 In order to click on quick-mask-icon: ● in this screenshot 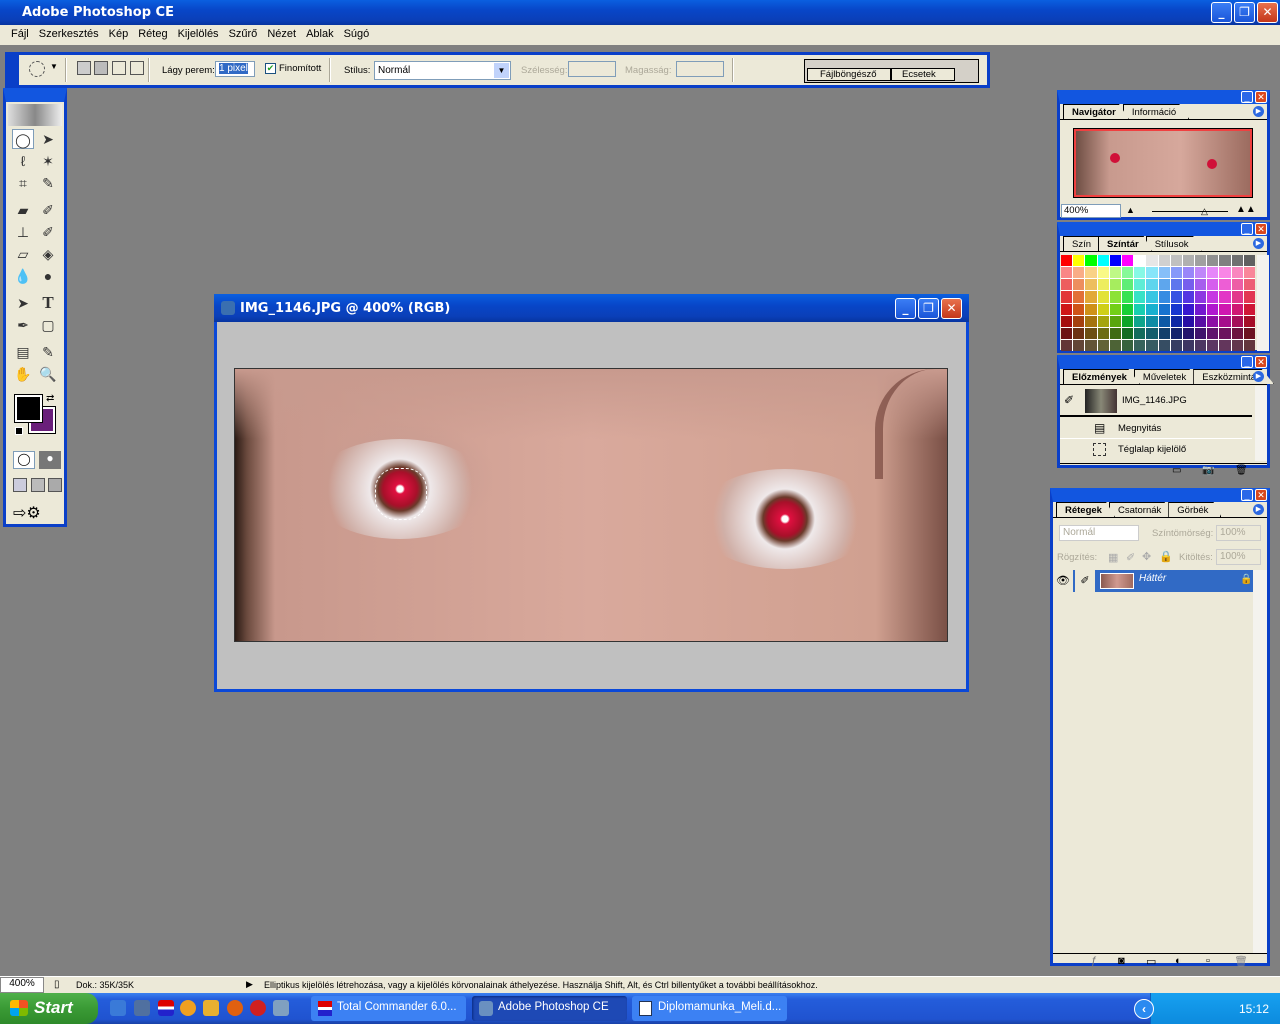, I will do `click(50, 460)`.